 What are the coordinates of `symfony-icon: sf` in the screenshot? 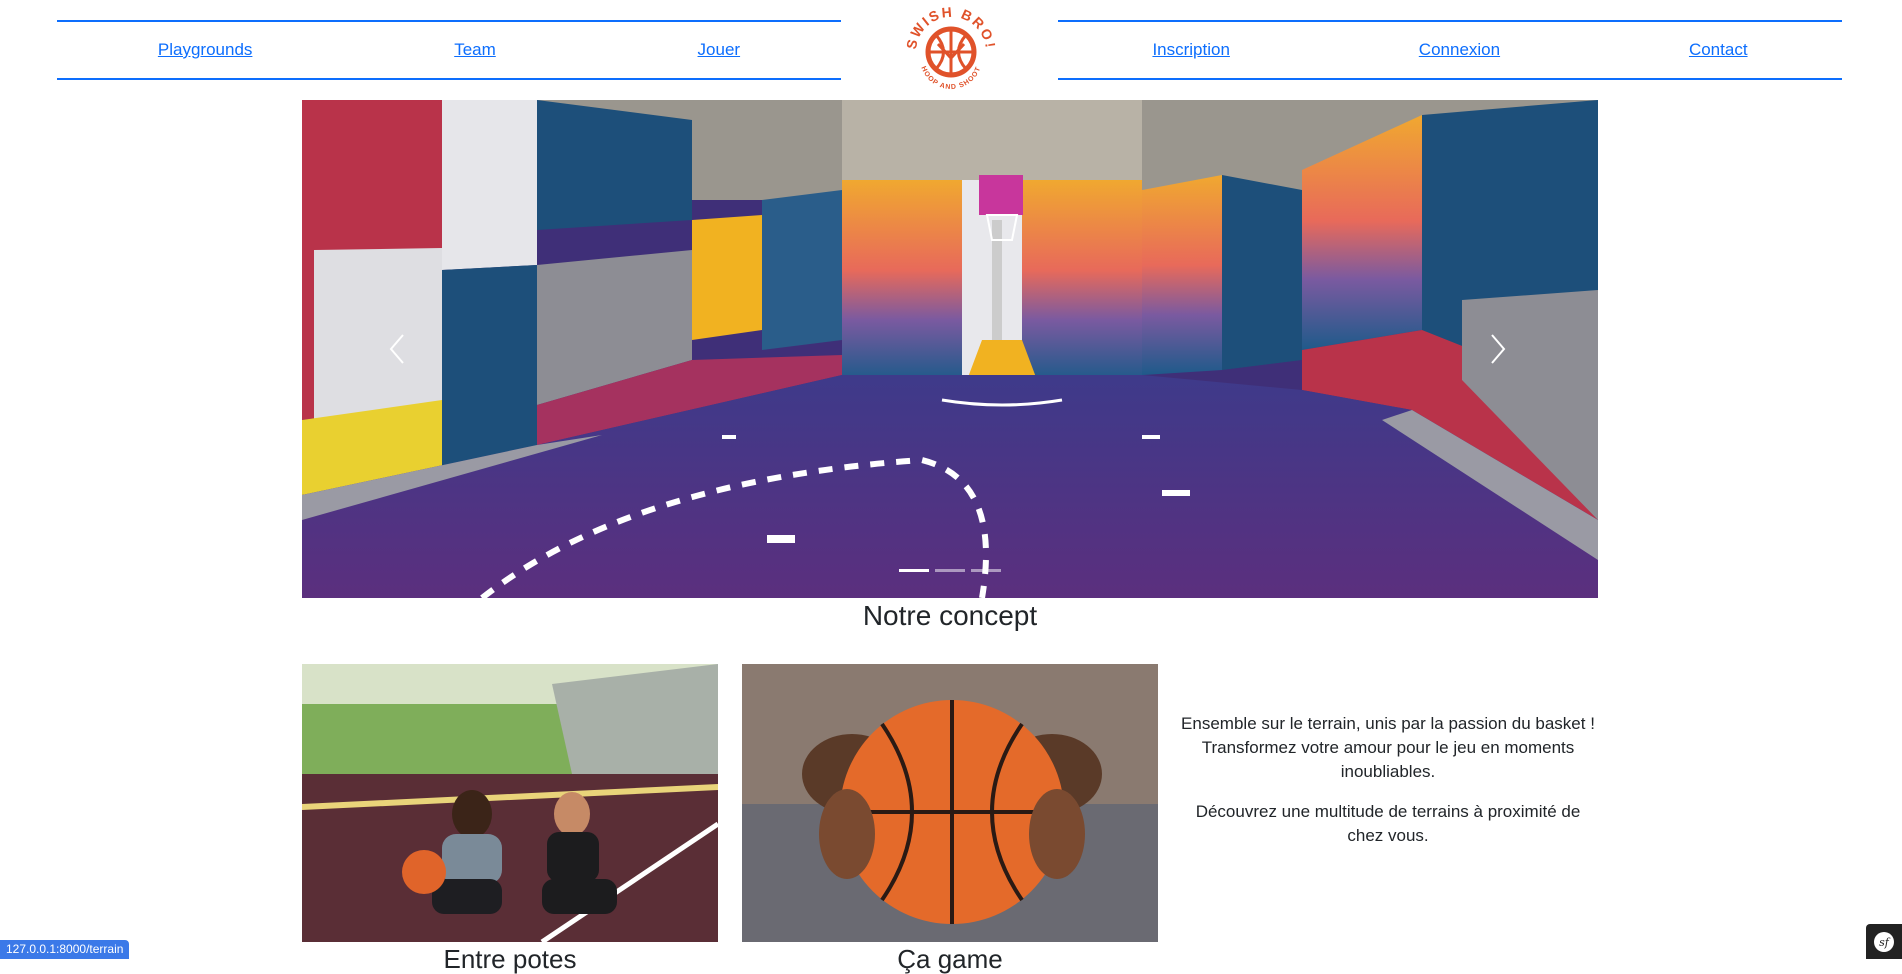 It's located at (1884, 941).